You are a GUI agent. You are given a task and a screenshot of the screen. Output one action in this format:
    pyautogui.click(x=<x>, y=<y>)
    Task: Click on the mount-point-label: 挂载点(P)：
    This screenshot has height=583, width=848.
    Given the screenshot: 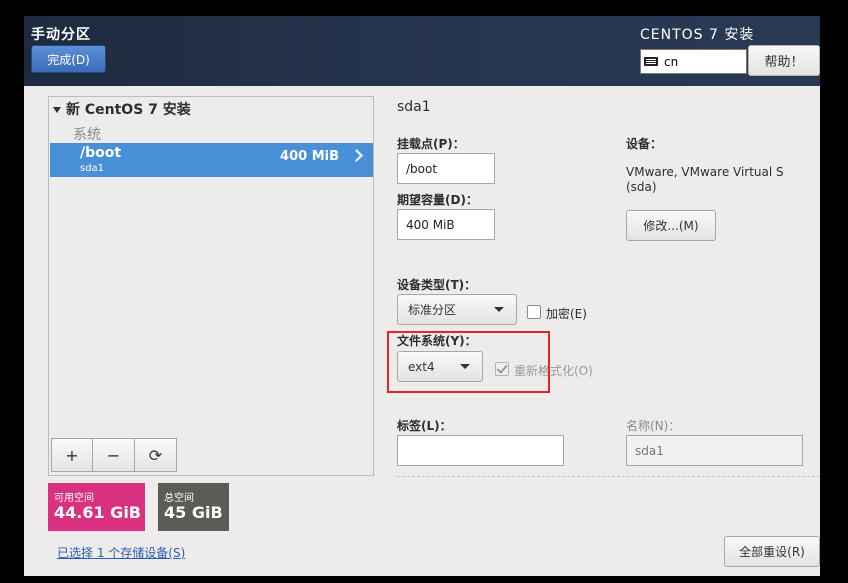 What is the action you would take?
    pyautogui.click(x=431, y=144)
    